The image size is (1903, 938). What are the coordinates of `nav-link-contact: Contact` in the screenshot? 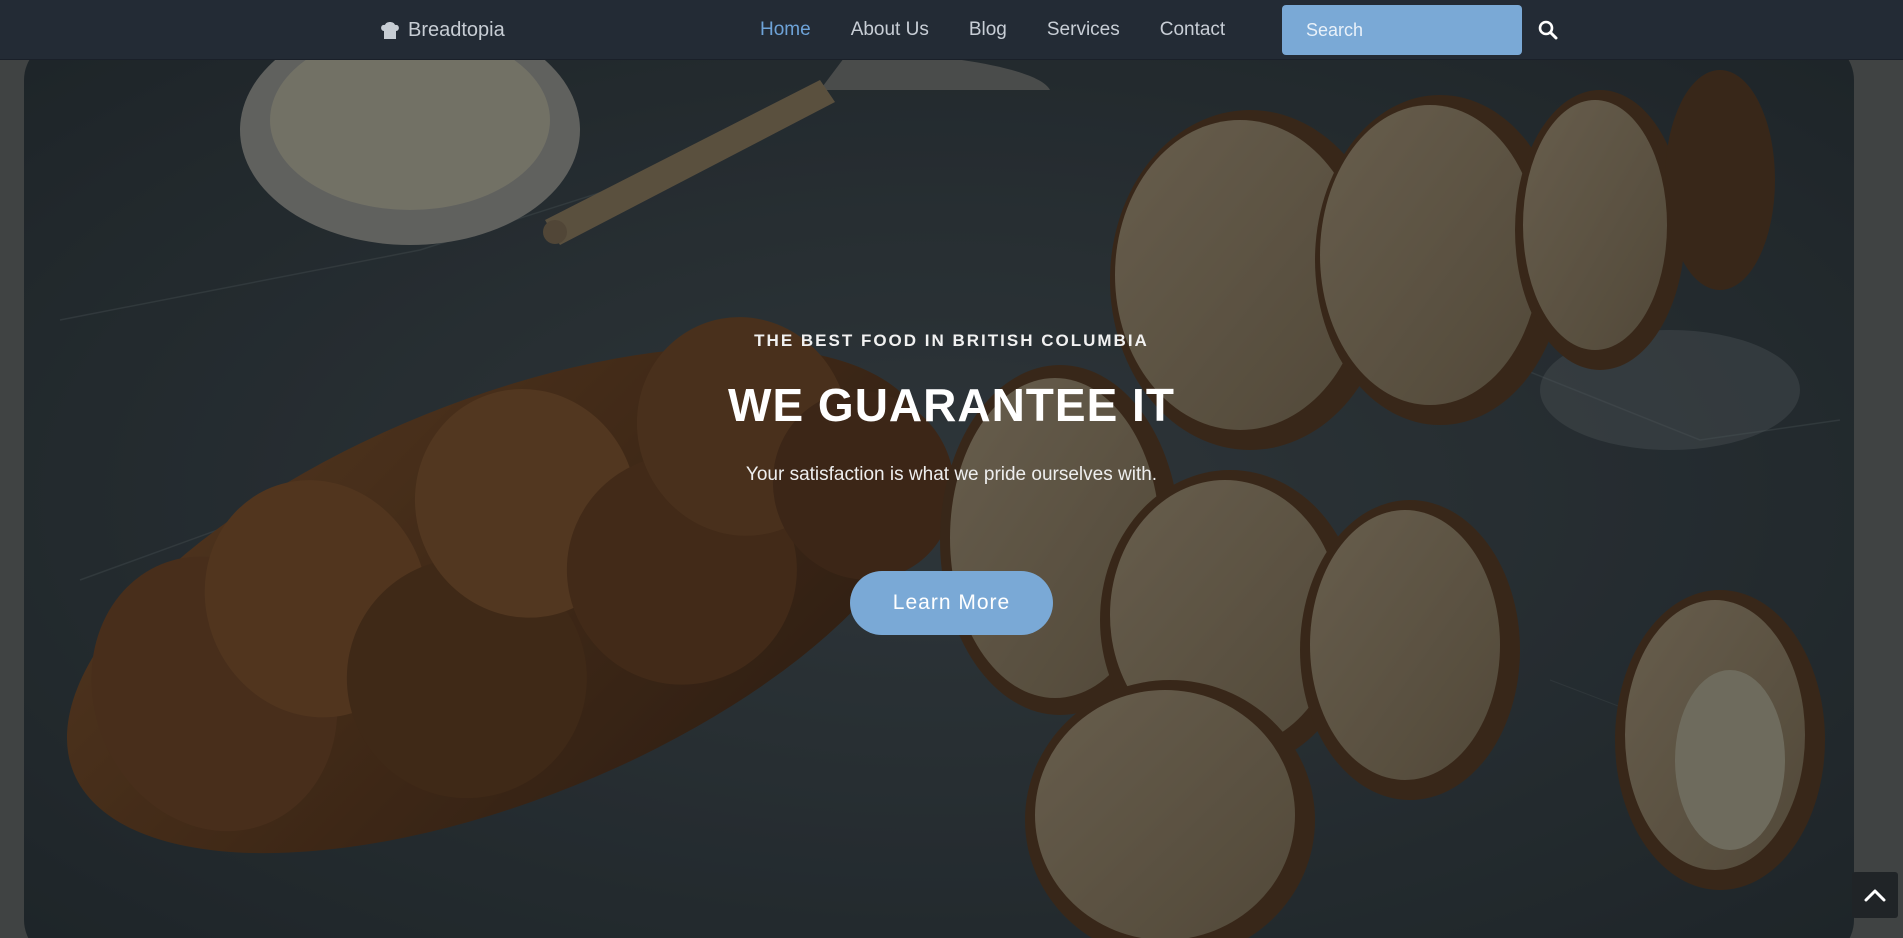 It's located at (1192, 30).